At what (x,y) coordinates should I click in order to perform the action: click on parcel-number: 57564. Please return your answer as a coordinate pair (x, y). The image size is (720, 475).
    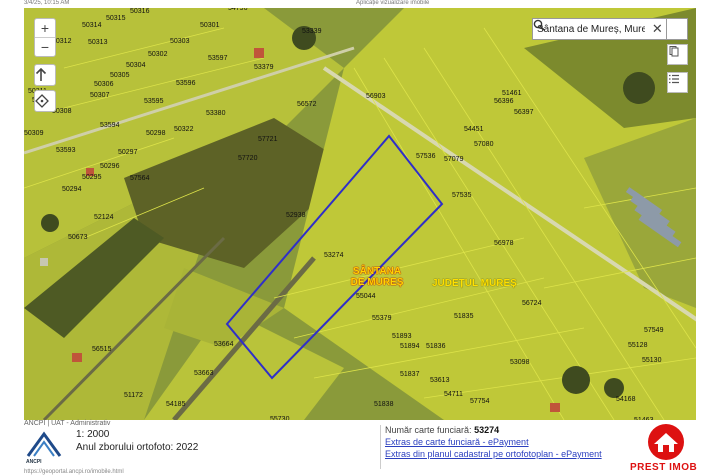
    Looking at the image, I should click on (140, 178).